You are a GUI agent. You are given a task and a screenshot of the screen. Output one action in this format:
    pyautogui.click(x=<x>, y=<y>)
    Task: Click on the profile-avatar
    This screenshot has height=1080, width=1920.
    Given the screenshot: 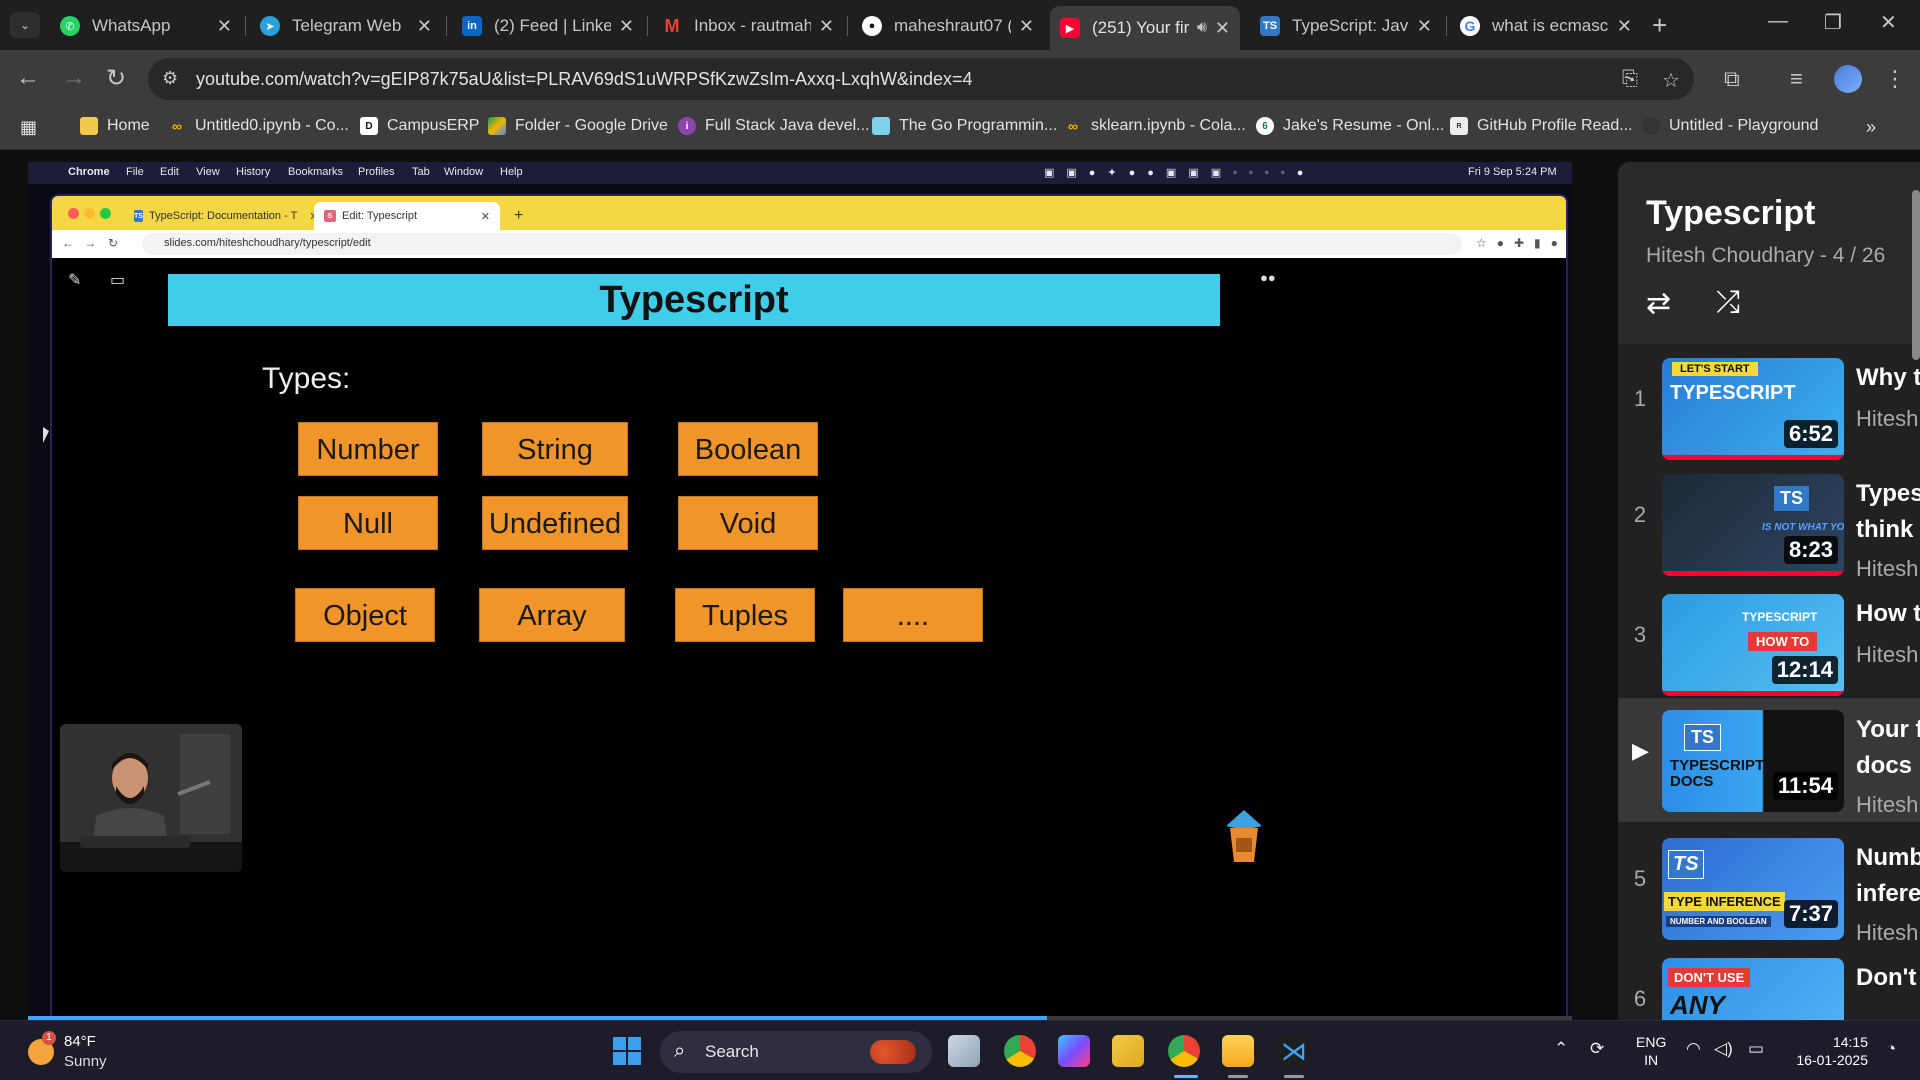 What is the action you would take?
    pyautogui.click(x=1848, y=79)
    